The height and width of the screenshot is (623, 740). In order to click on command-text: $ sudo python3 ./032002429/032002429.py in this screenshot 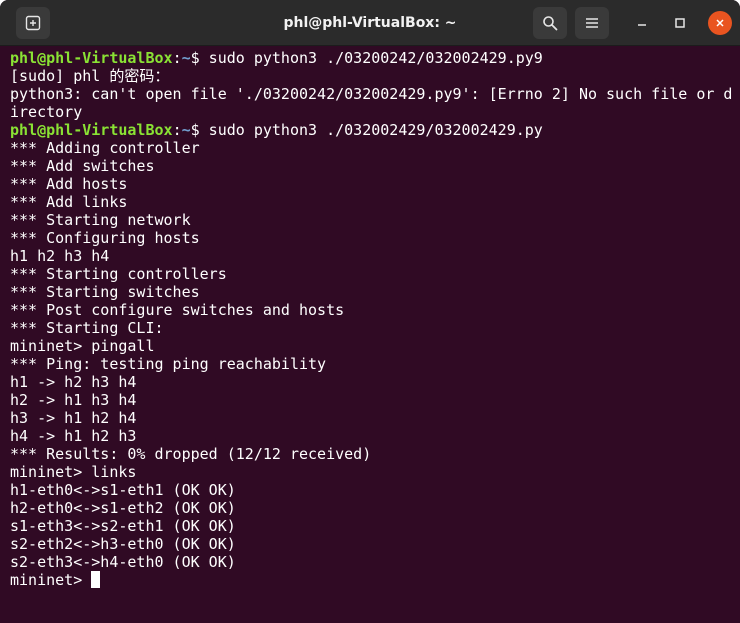, I will do `click(366, 130)`.